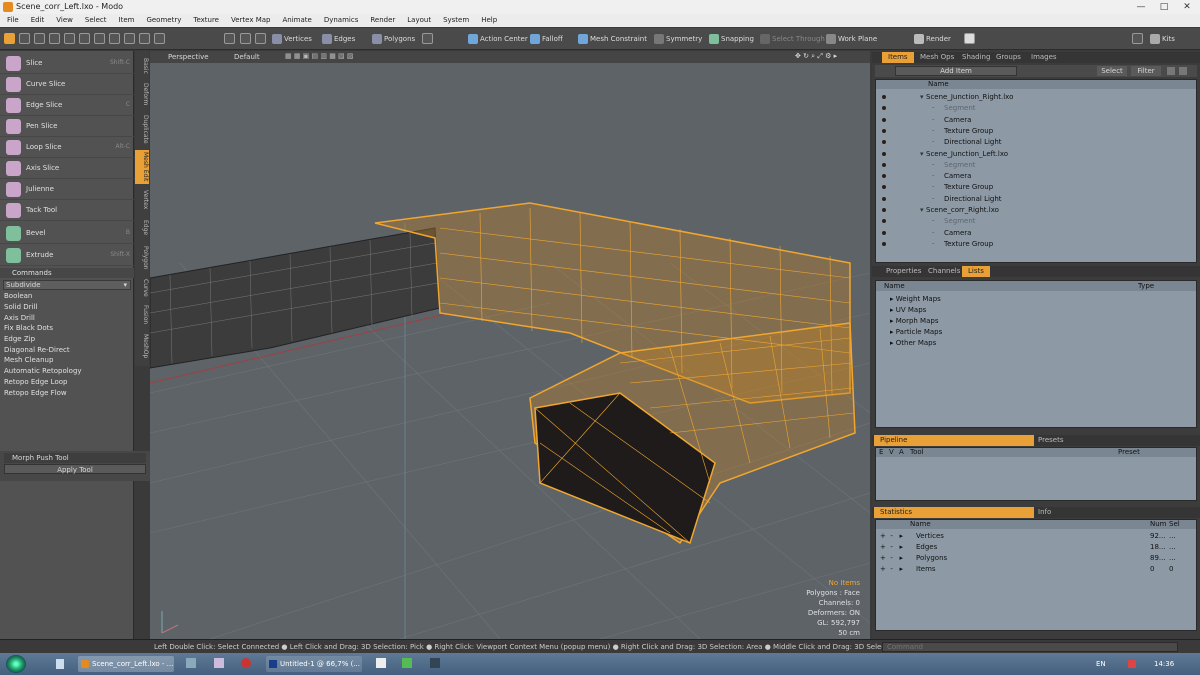  What do you see at coordinates (159, 38) in the screenshot?
I see `select-all-icon` at bounding box center [159, 38].